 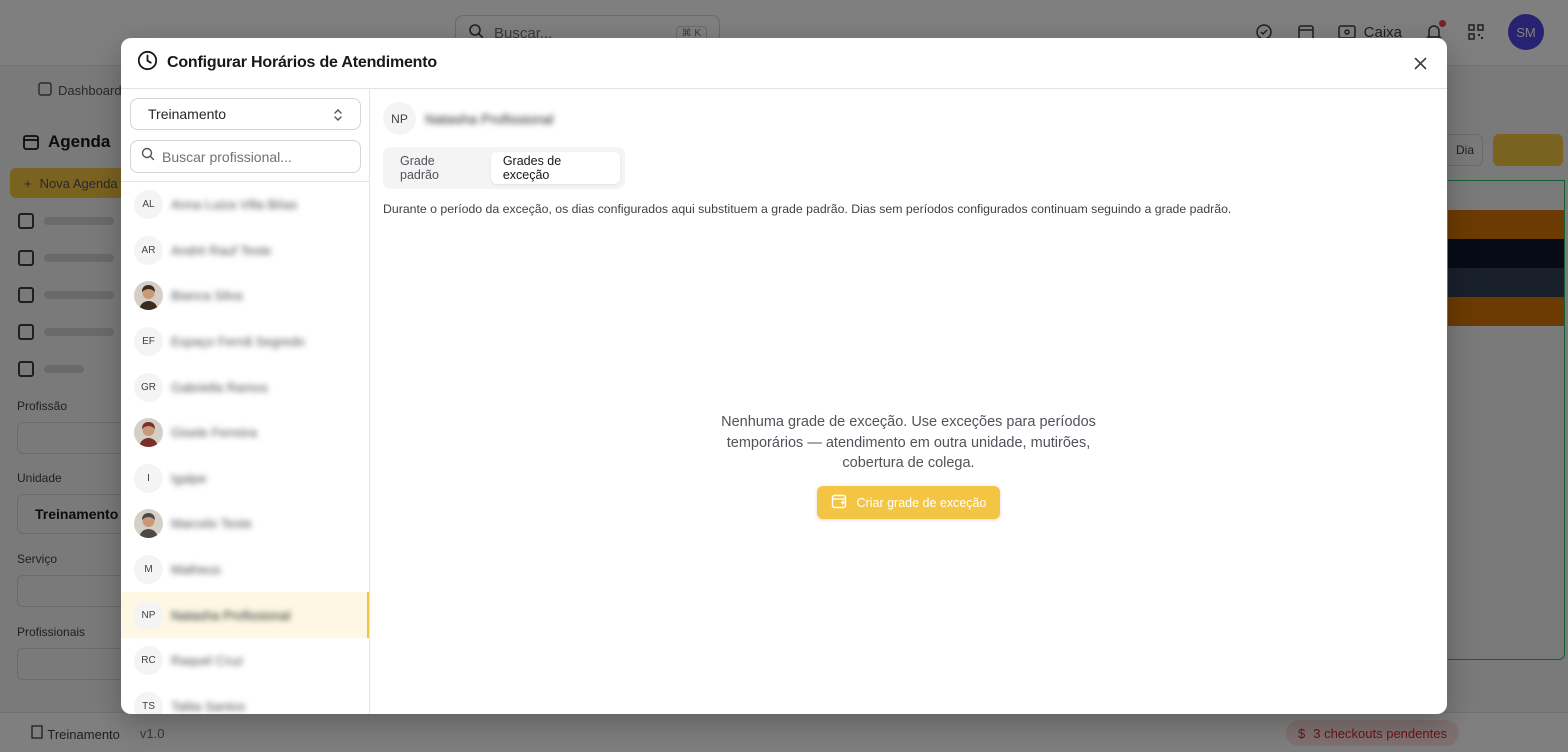 What do you see at coordinates (208, 706) in the screenshot?
I see `professional-name: Talita Santos` at bounding box center [208, 706].